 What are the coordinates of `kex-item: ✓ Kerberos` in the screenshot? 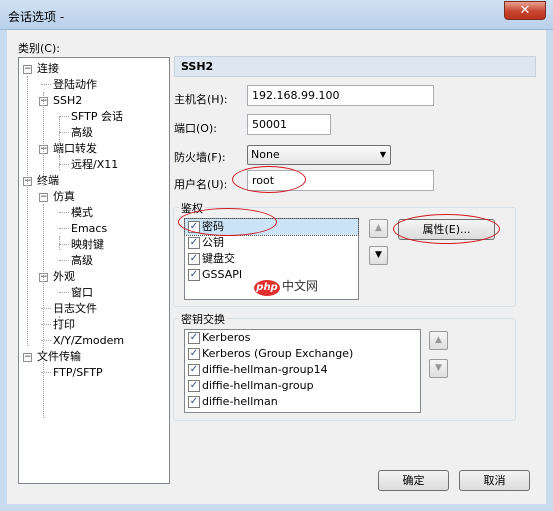 It's located at (302, 338).